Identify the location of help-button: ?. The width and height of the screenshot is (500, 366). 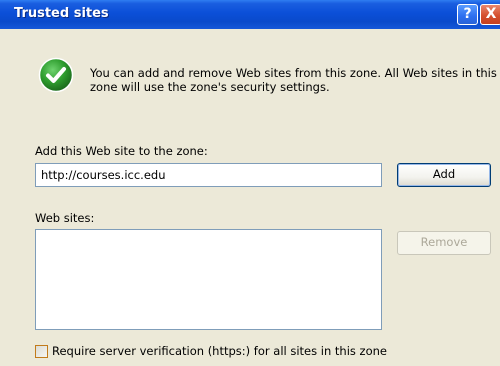
(467, 14).